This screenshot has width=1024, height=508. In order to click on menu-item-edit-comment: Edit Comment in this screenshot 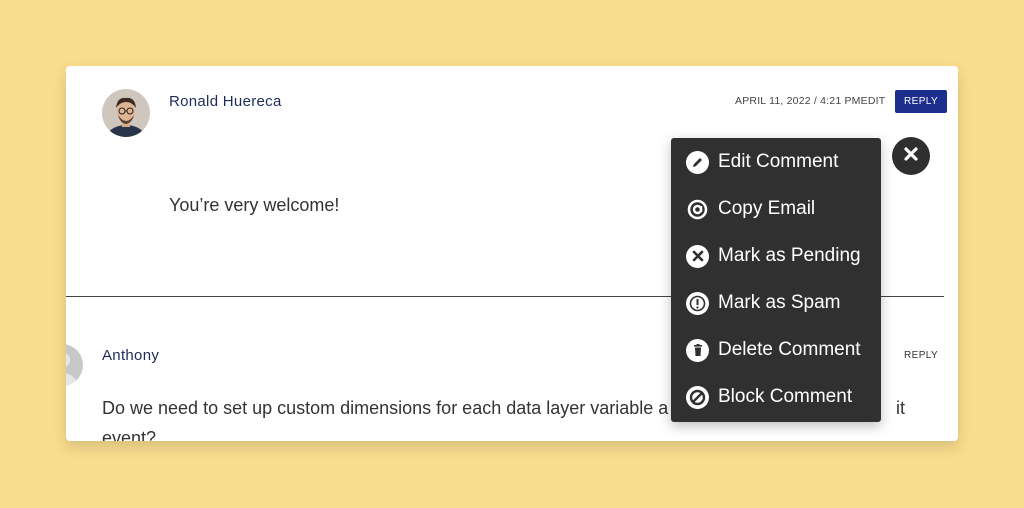, I will do `click(762, 162)`.